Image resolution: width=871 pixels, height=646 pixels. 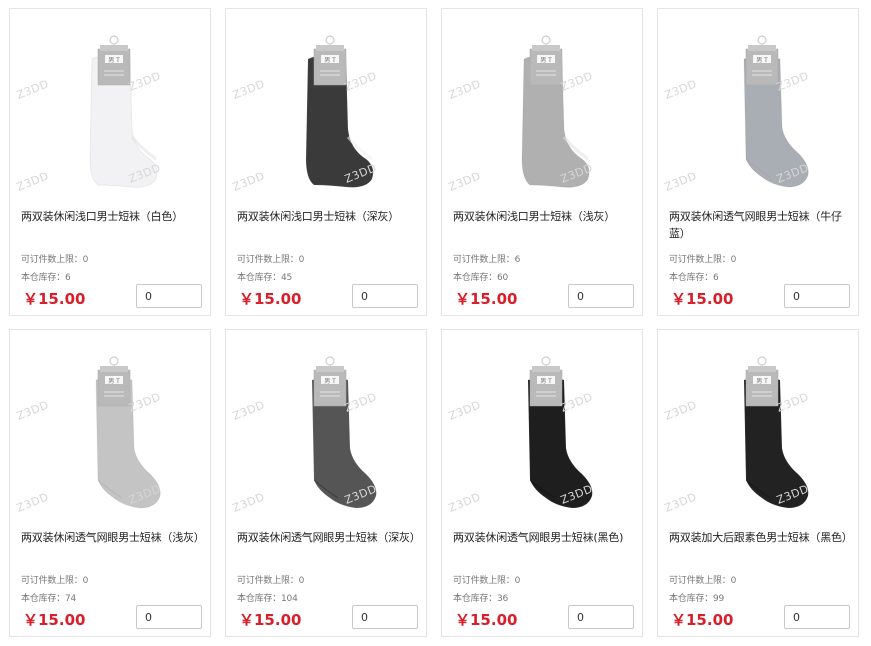 I want to click on product-name: 两双装休闲浅口男士短袜（深灰）, so click(x=327, y=216).